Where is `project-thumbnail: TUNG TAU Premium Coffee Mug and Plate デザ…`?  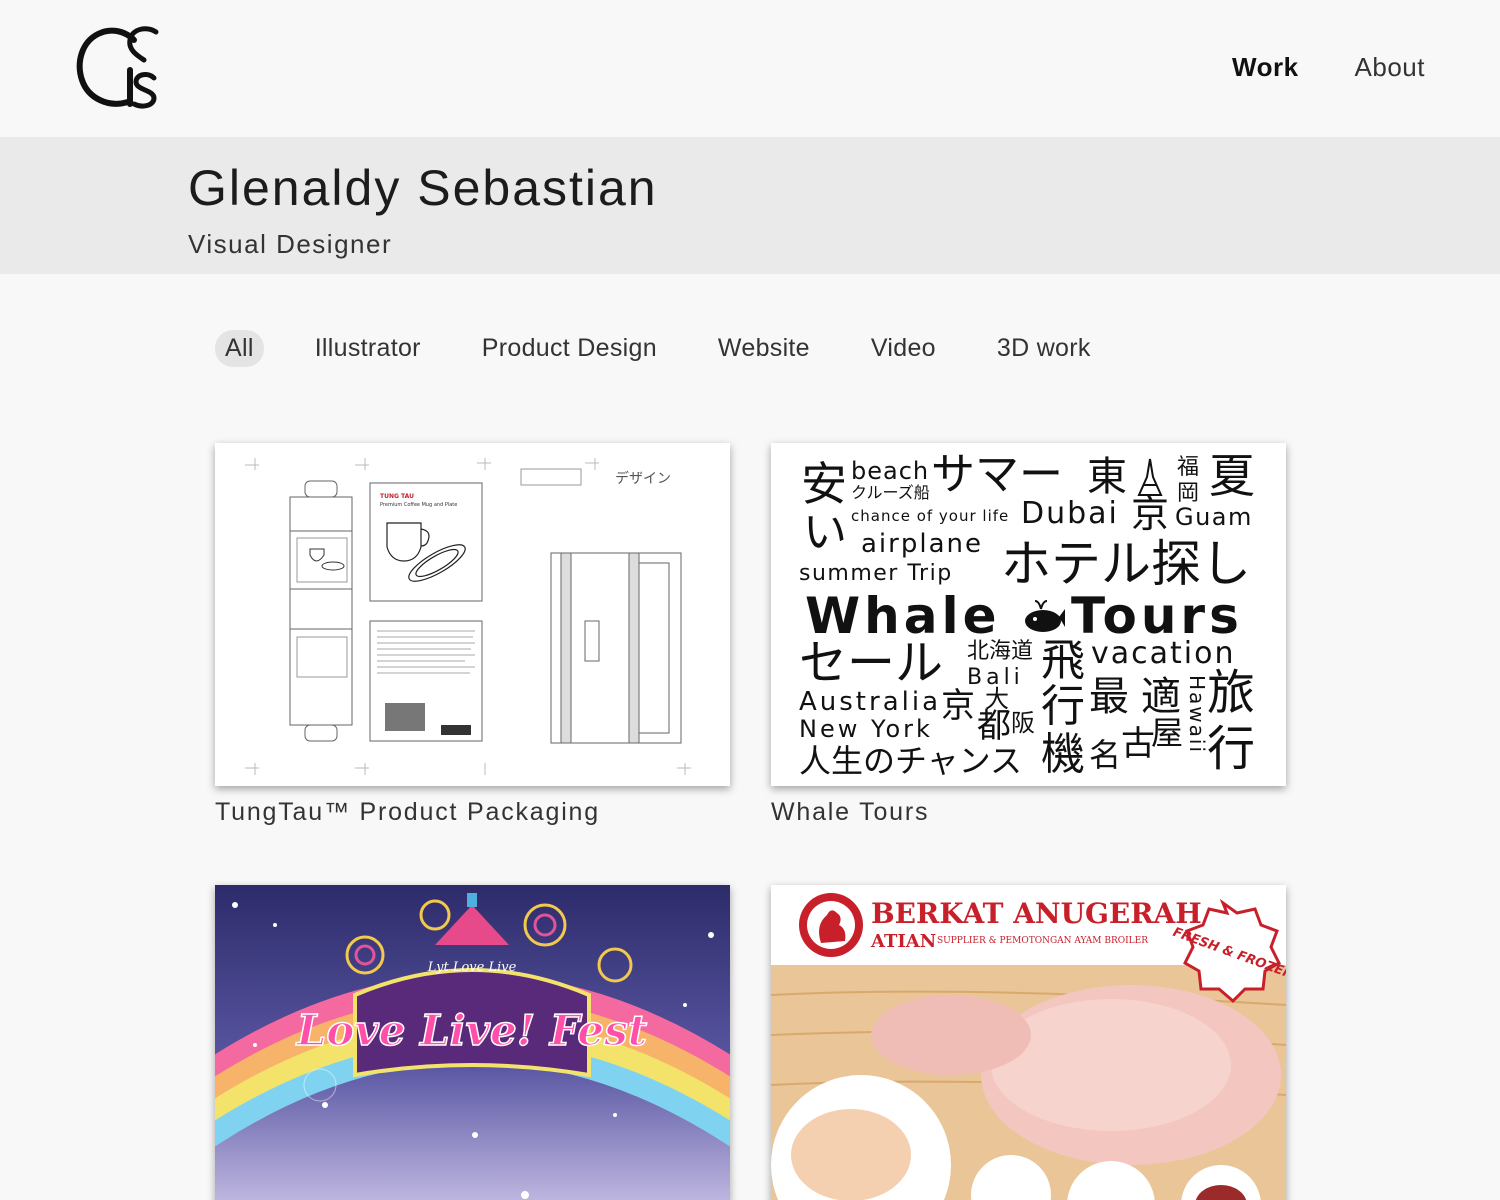
project-thumbnail: TUNG TAU Premium Coffee Mug and Plate デザ… is located at coordinates (472, 614).